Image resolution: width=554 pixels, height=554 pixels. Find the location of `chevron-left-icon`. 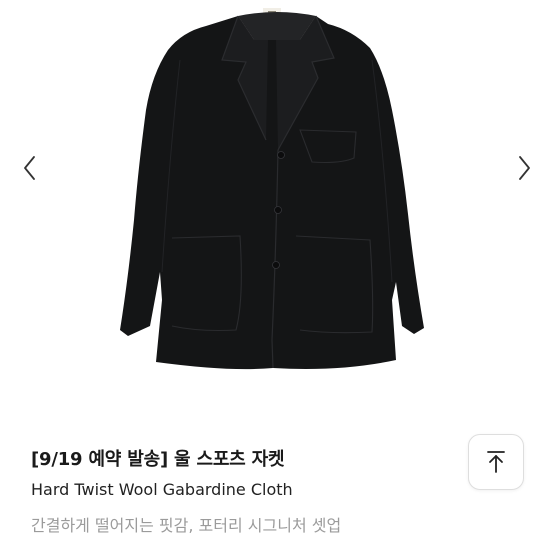

chevron-left-icon is located at coordinates (29, 168).